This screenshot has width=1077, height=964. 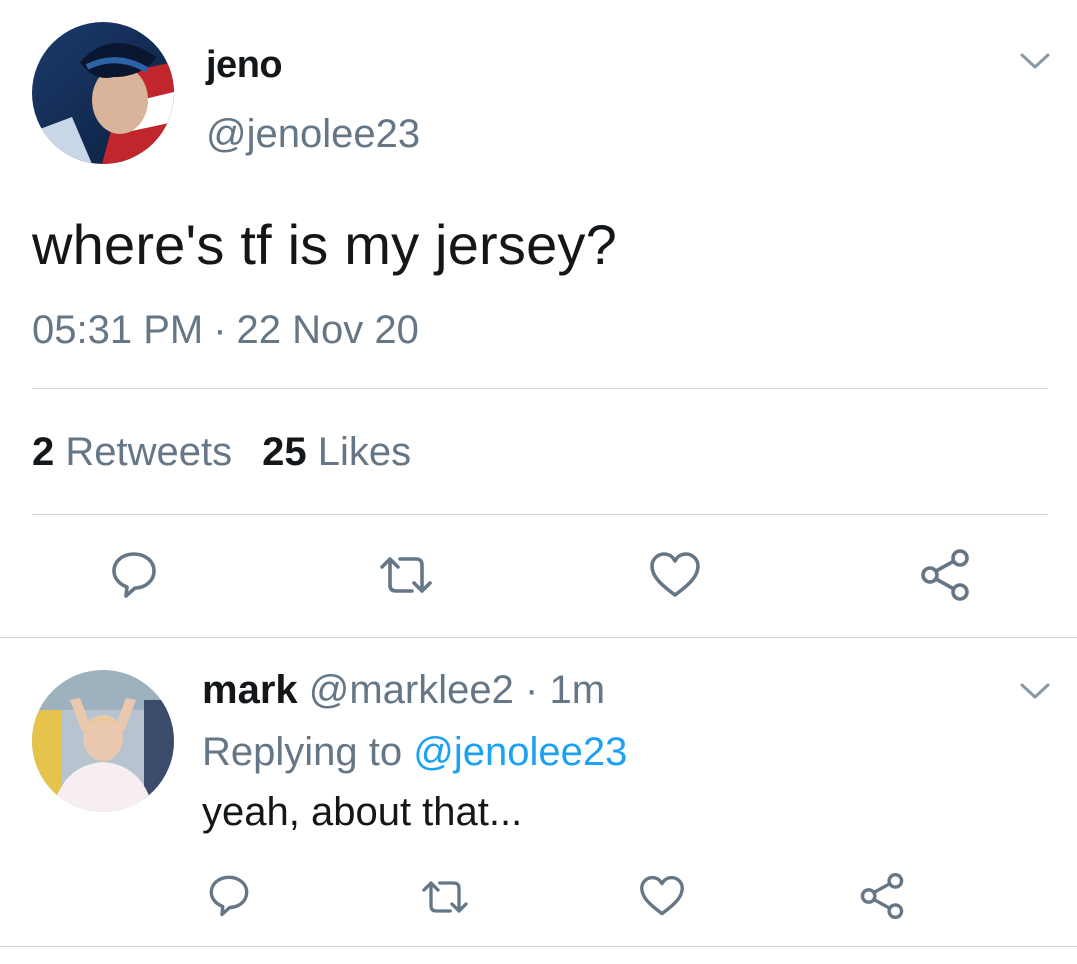 I want to click on reply-author-name: mark, so click(x=250, y=690).